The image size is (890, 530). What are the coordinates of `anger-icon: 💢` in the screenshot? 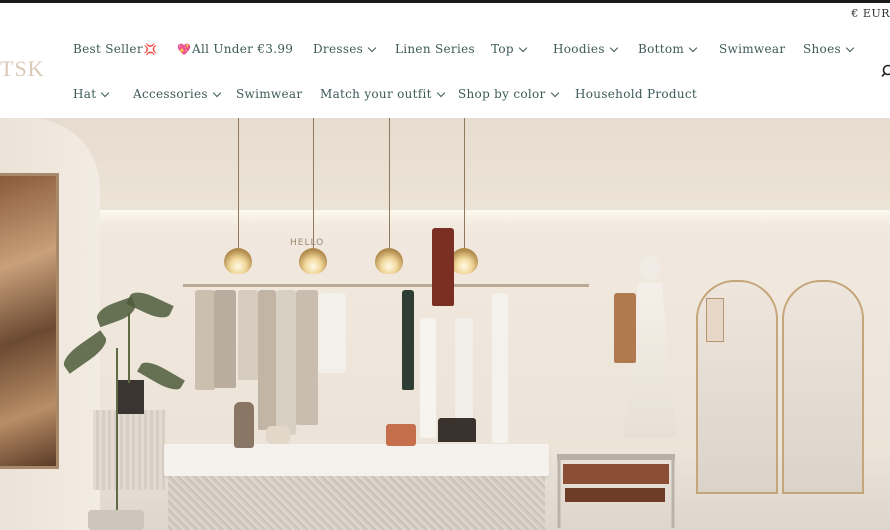 It's located at (150, 49).